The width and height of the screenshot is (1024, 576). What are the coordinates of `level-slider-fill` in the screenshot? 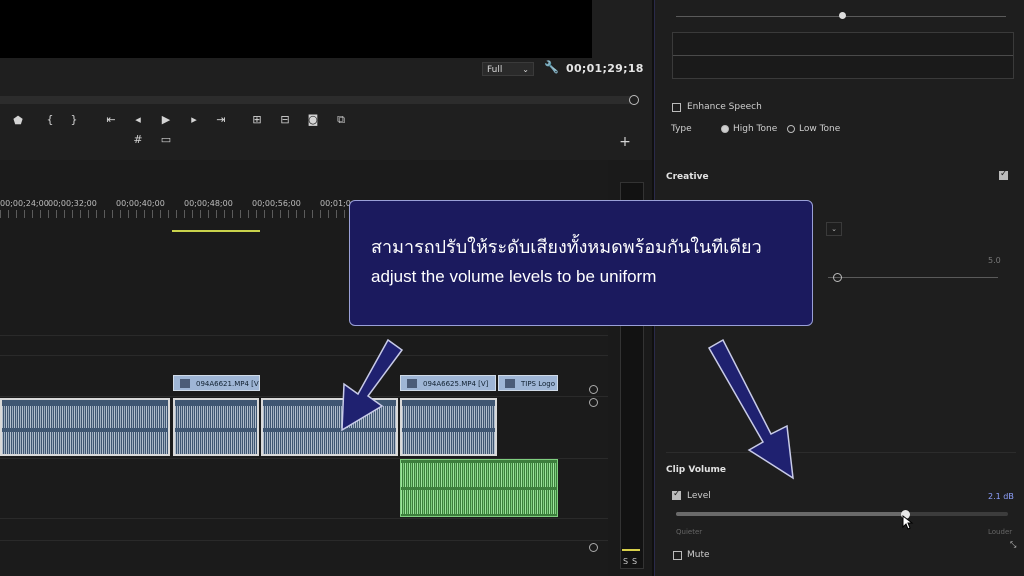 It's located at (790, 514).